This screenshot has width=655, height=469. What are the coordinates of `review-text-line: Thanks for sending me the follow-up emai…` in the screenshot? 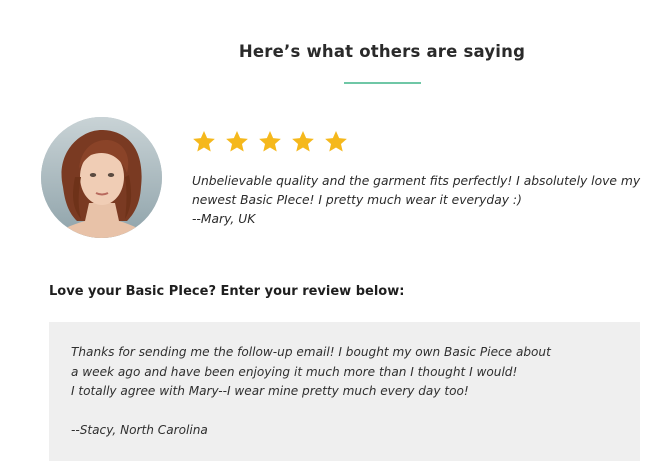 It's located at (311, 352).